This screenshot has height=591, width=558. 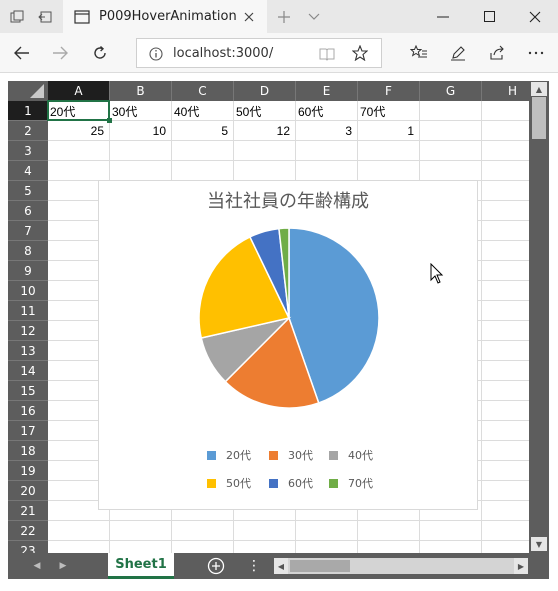 I want to click on set-tabs-aside-icon, so click(x=45, y=16).